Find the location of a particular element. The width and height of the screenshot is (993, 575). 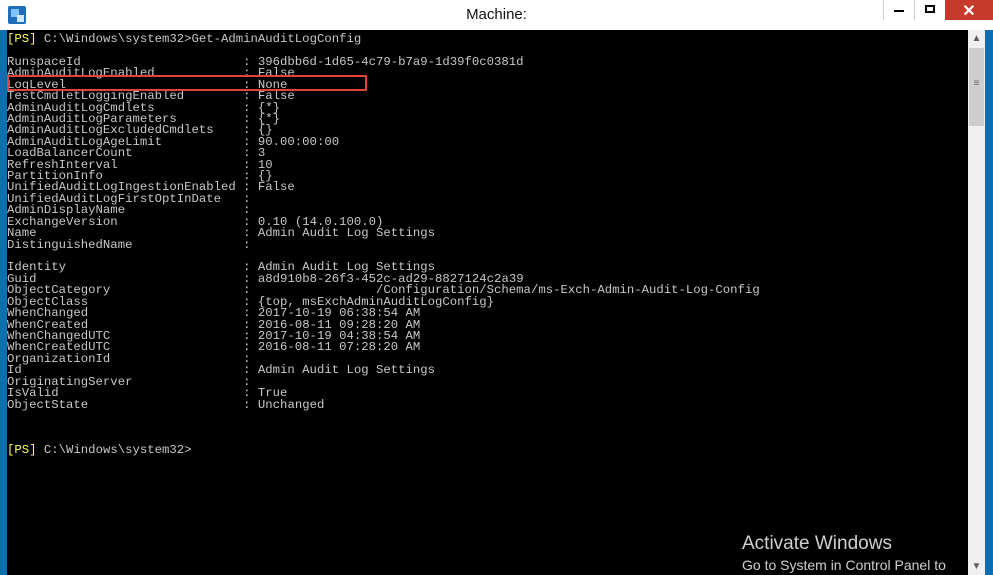

title-bar: Machine: ✕ is located at coordinates (496, 15).